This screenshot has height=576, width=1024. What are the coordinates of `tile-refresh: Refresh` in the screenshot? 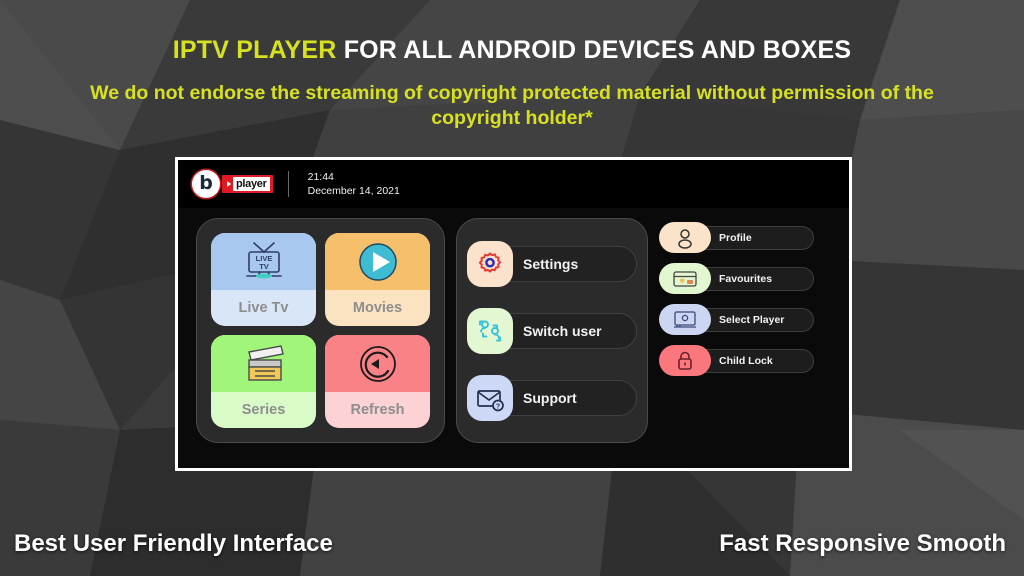 It's located at (377, 381).